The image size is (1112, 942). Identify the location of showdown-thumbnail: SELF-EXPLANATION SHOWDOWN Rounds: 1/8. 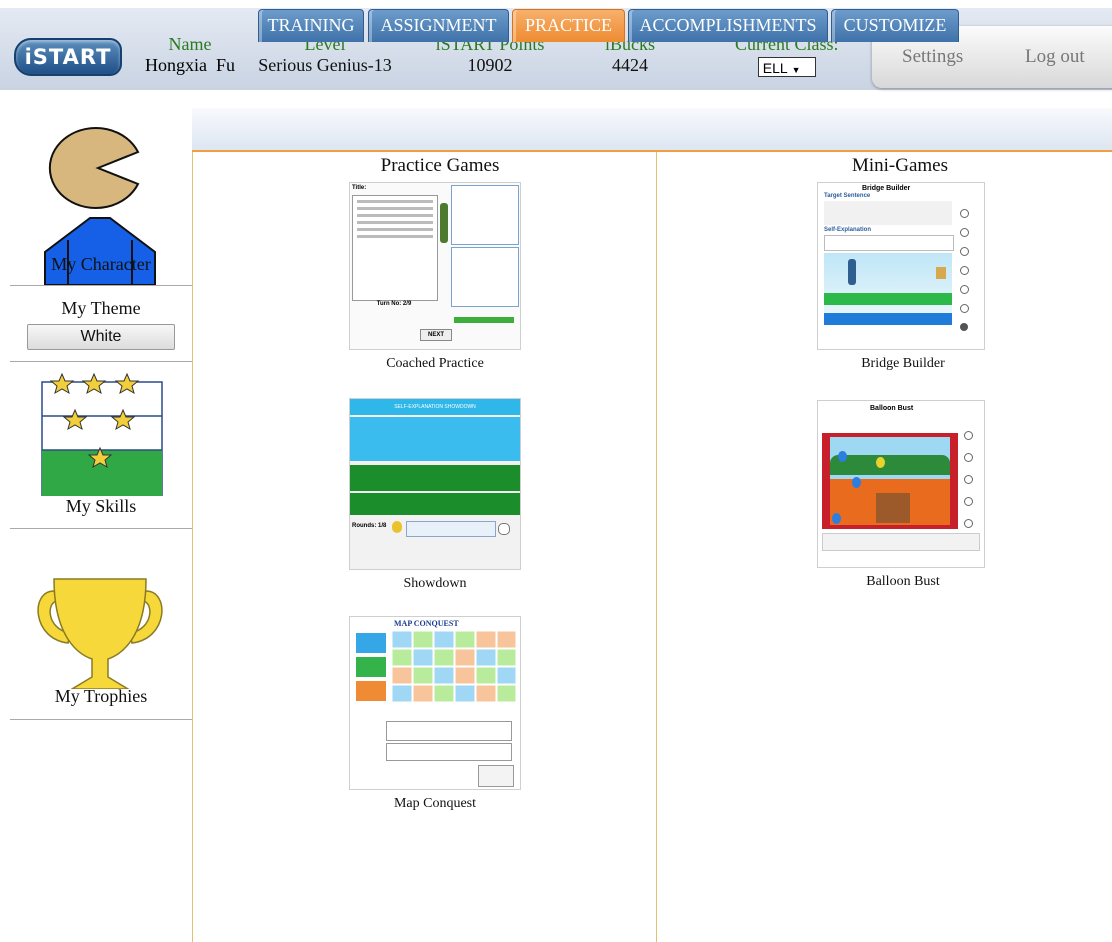
(435, 484).